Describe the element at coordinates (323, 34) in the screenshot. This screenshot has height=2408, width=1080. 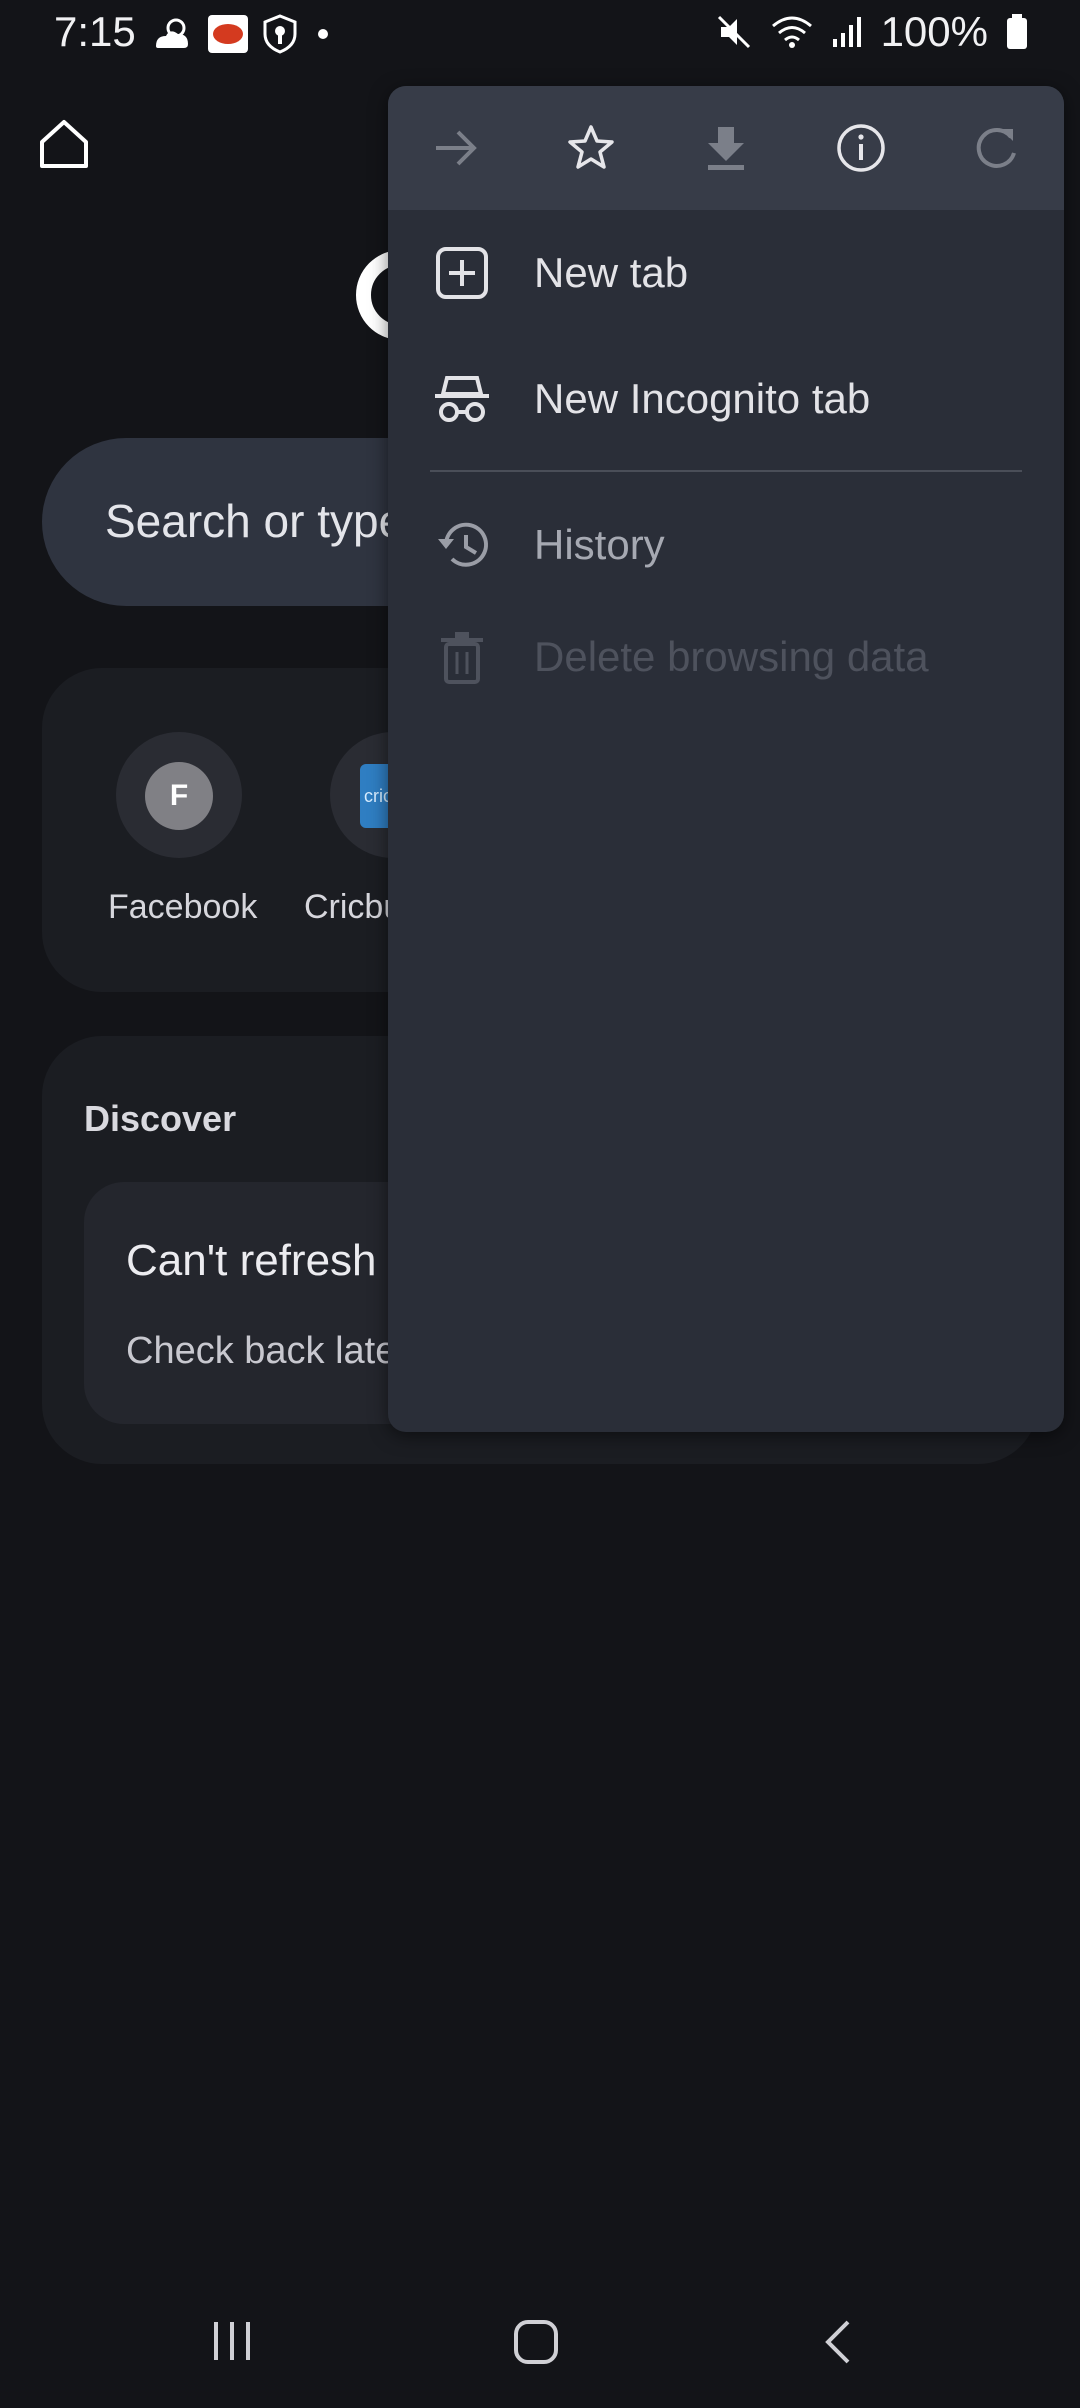
I see `notification-dot` at that location.